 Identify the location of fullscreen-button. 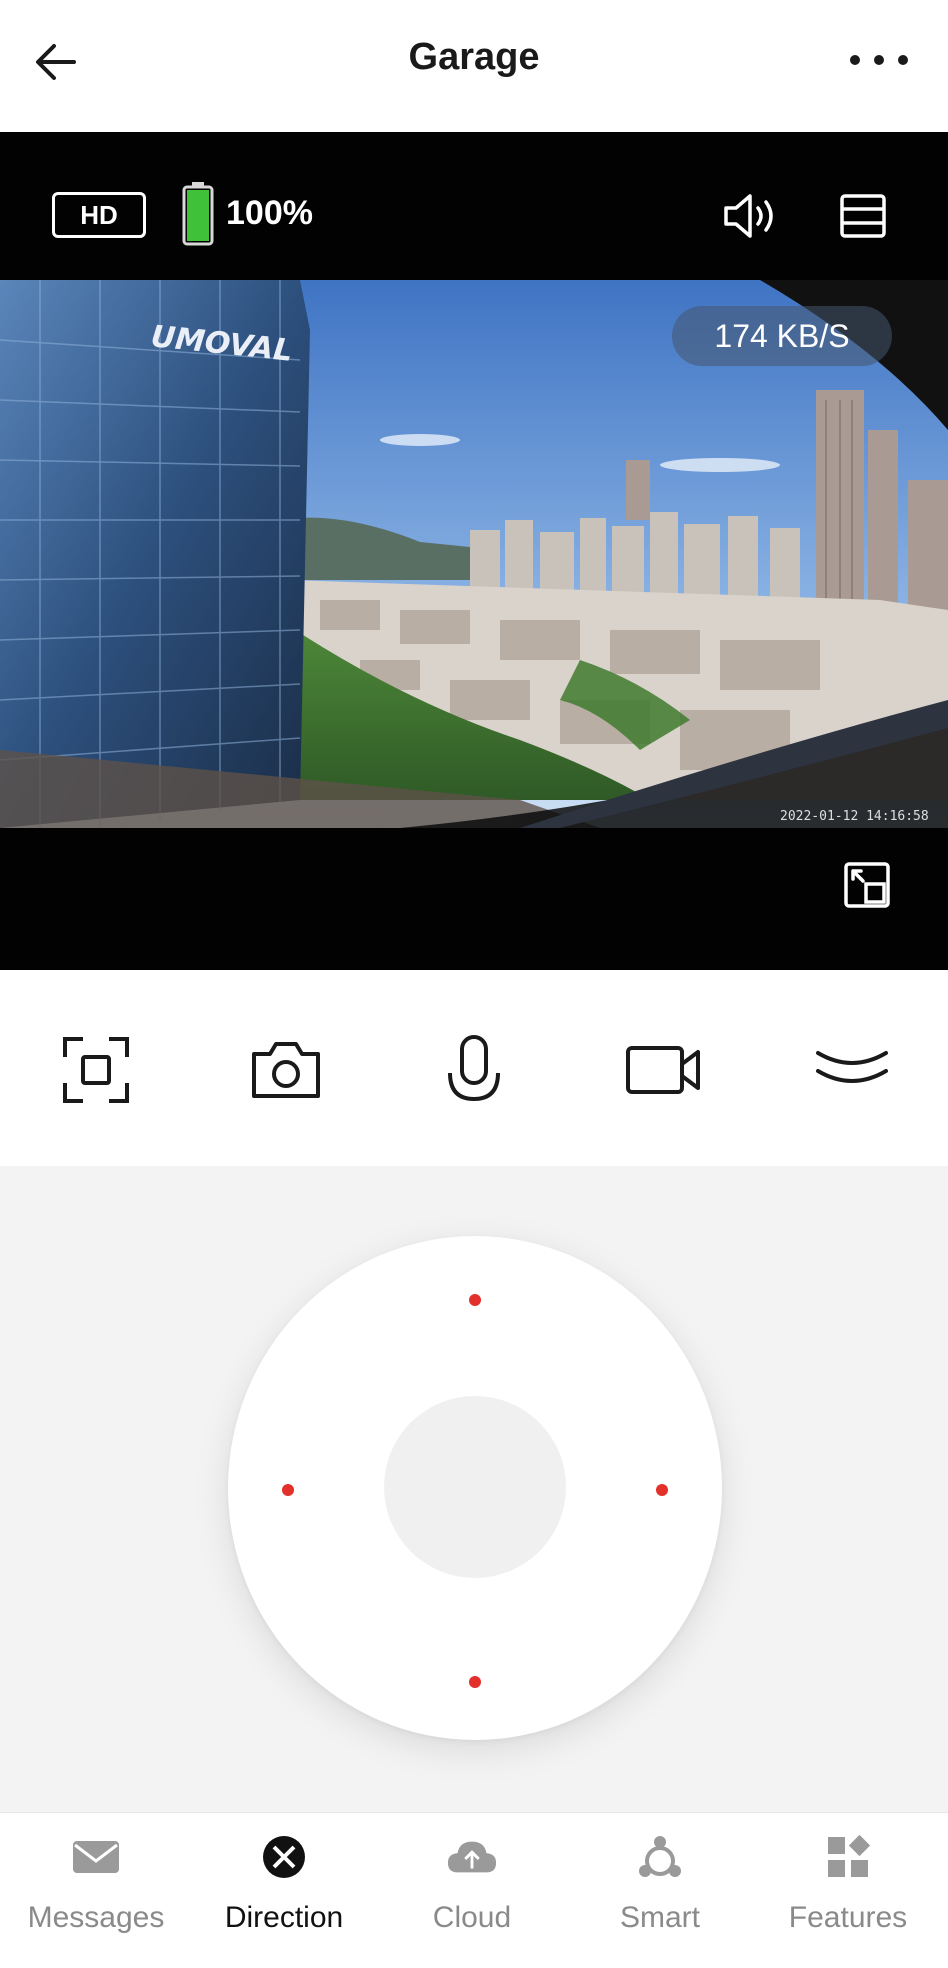
(867, 885).